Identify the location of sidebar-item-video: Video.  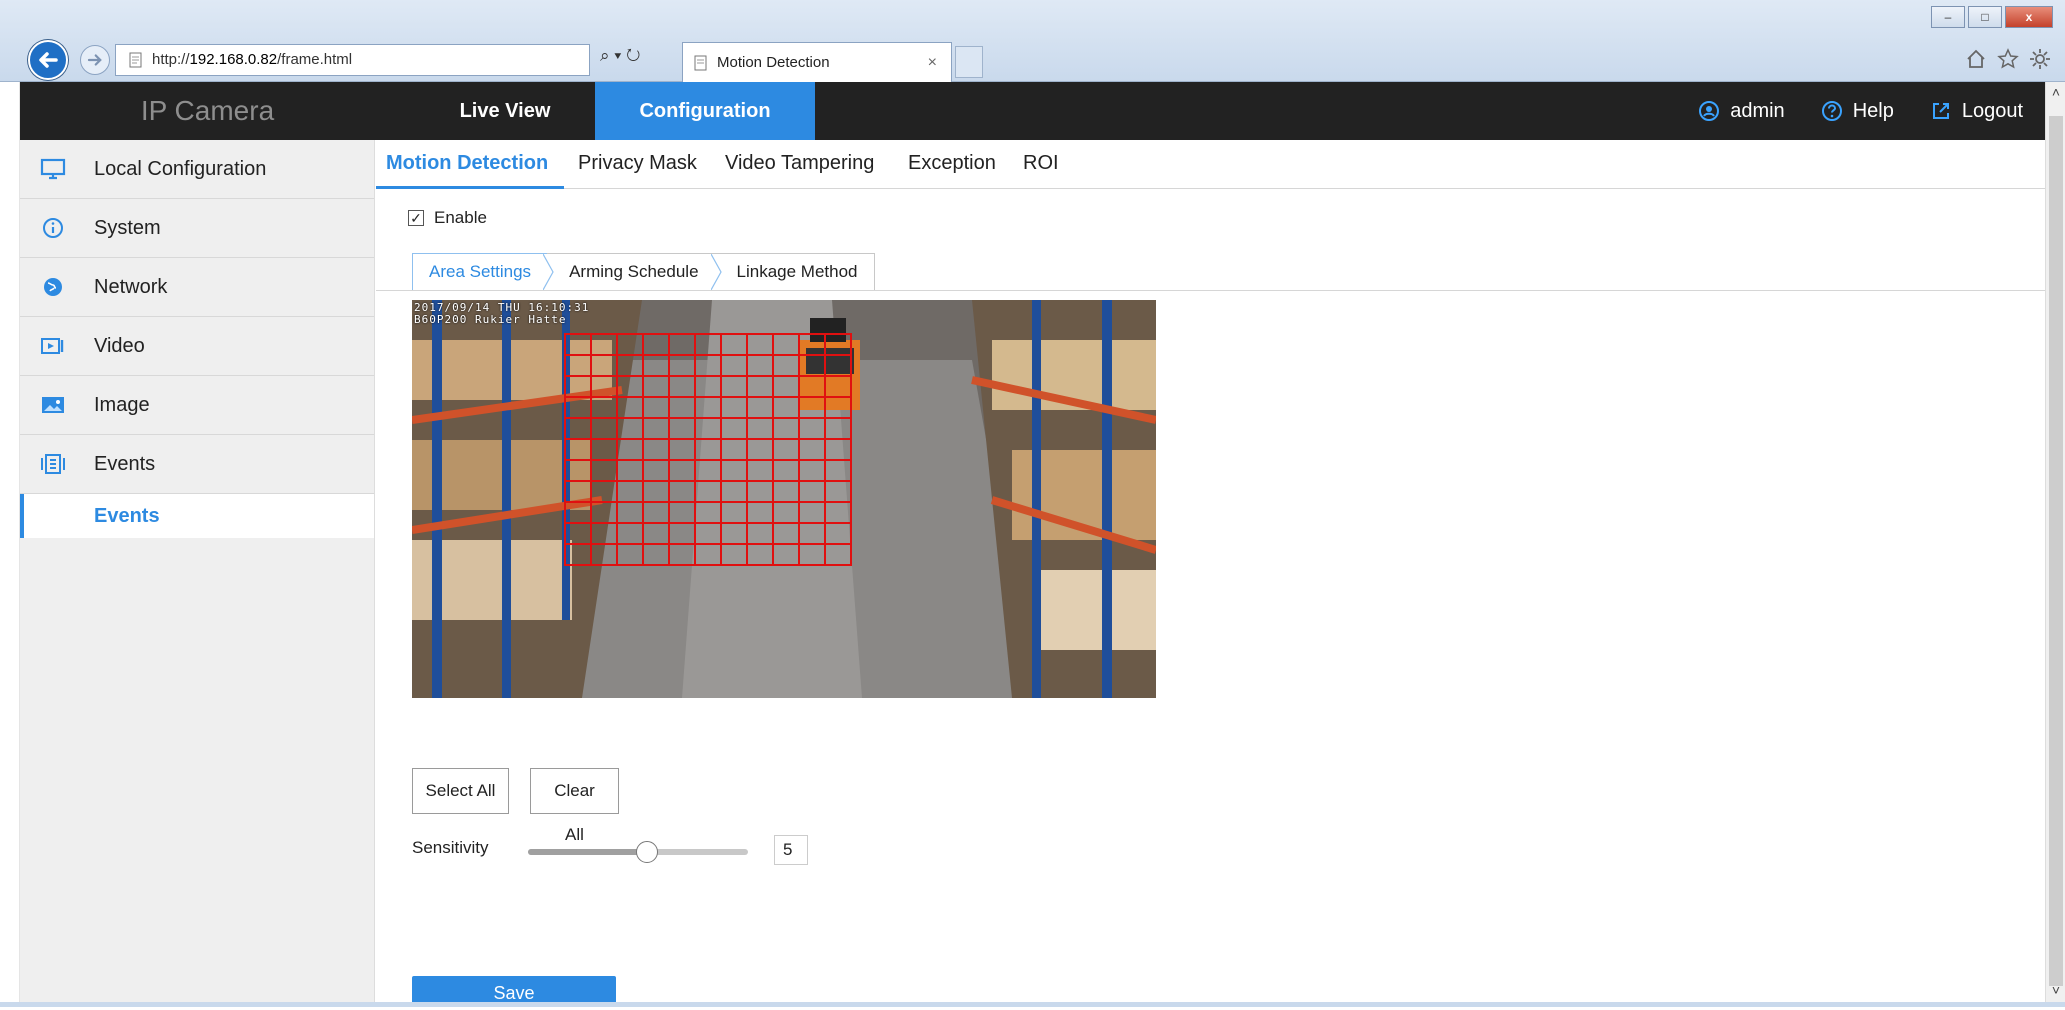
(197, 346).